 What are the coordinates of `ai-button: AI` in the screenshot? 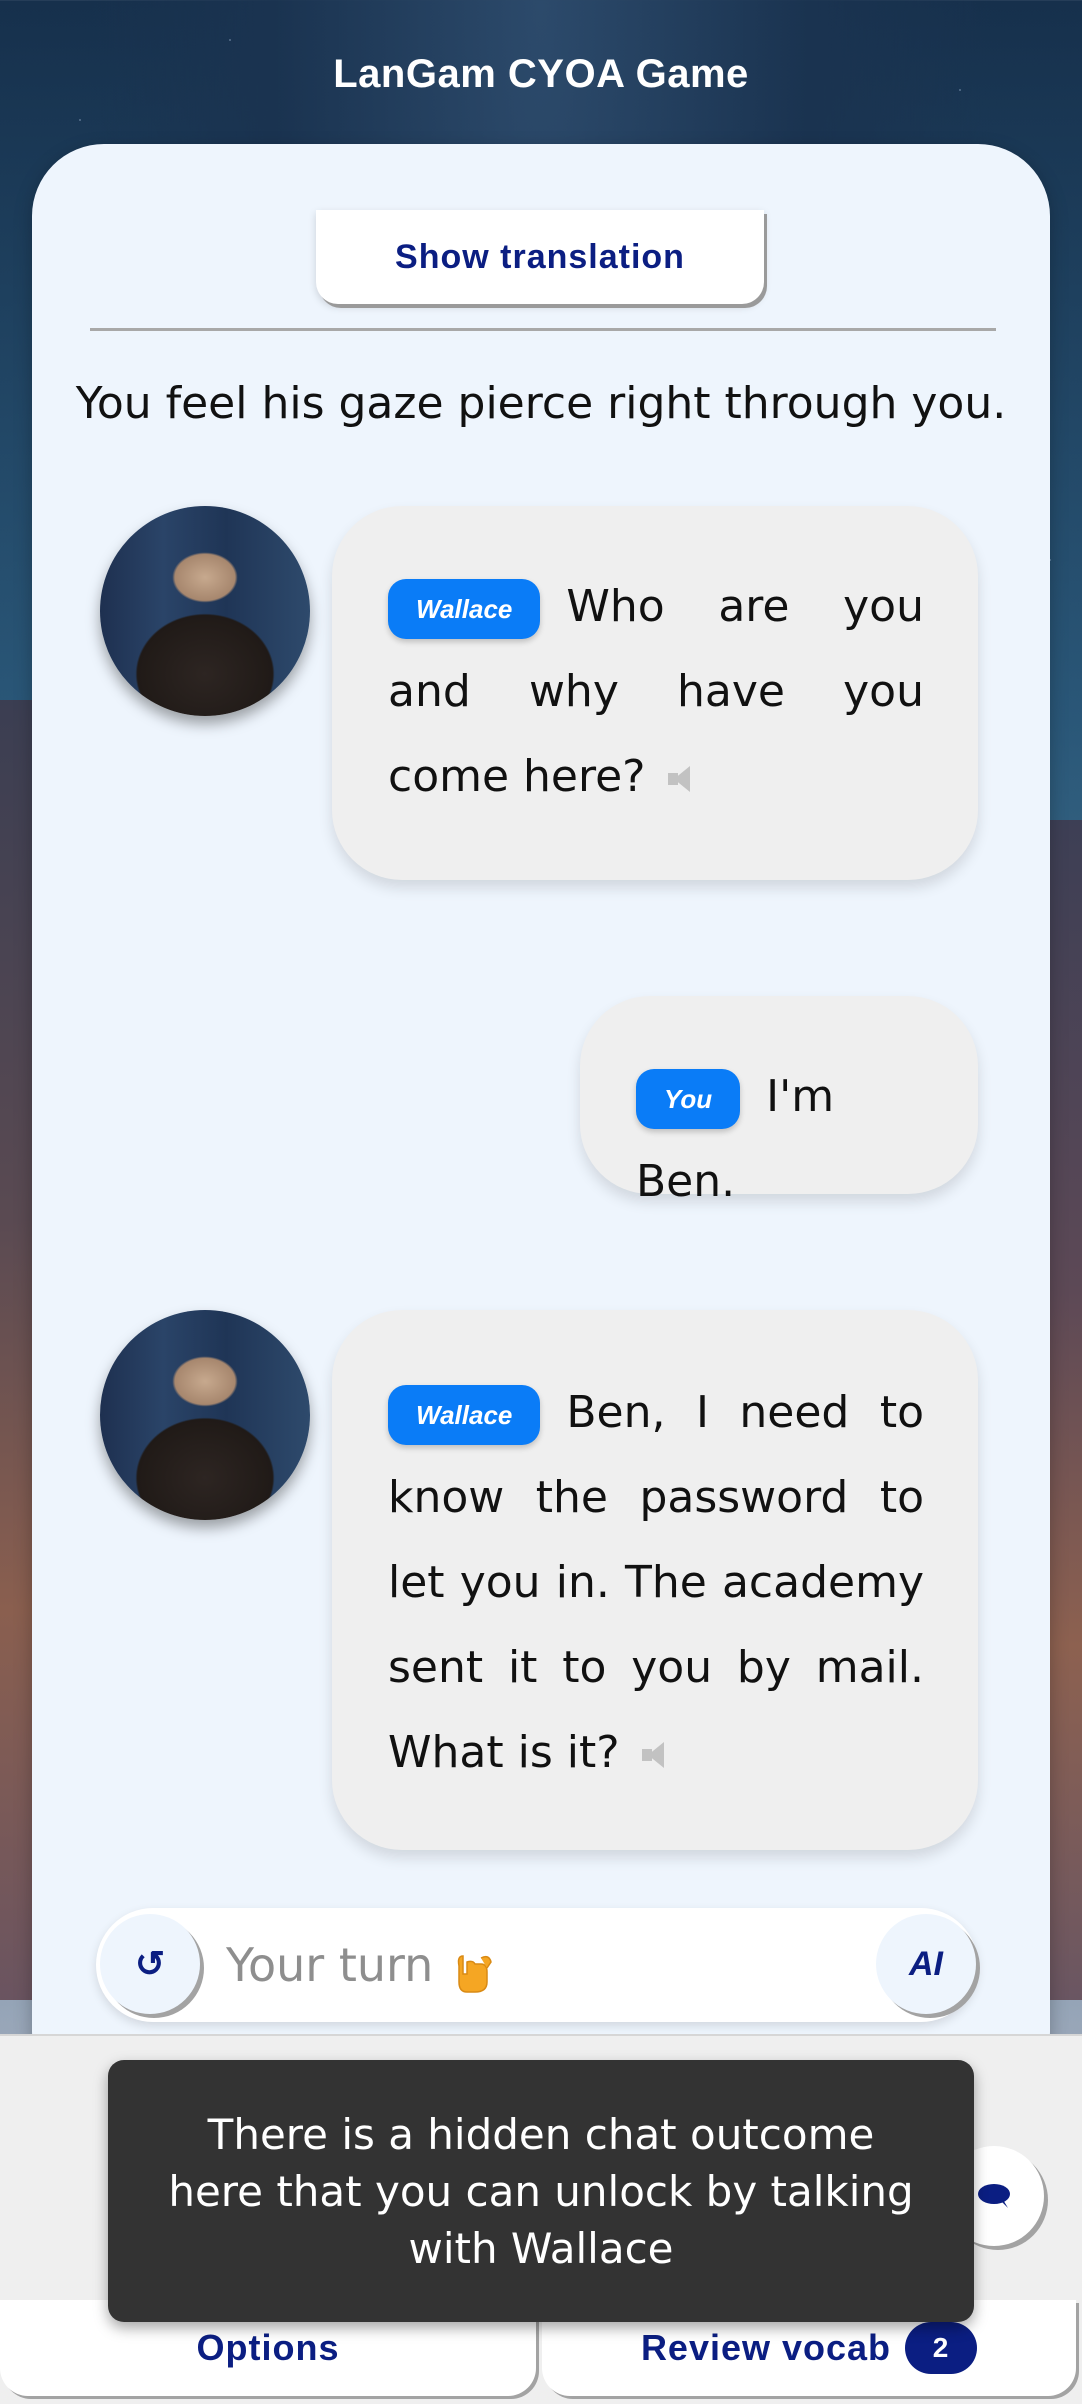 It's located at (926, 1964).